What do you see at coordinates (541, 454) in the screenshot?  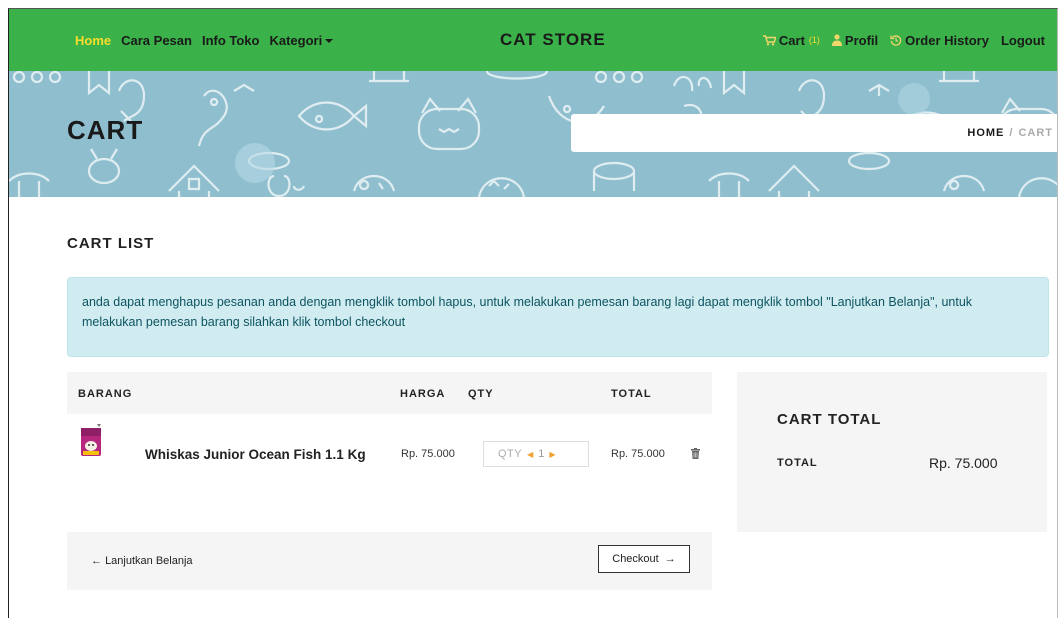 I see `qty-value: 1` at bounding box center [541, 454].